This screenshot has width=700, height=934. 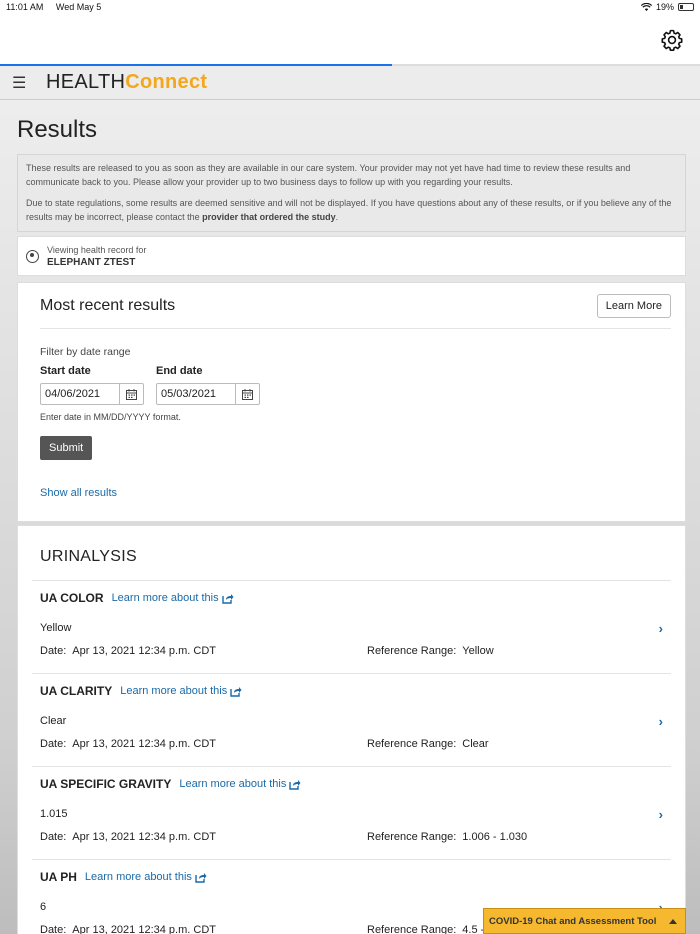 I want to click on caret-up-icon, so click(x=673, y=921).